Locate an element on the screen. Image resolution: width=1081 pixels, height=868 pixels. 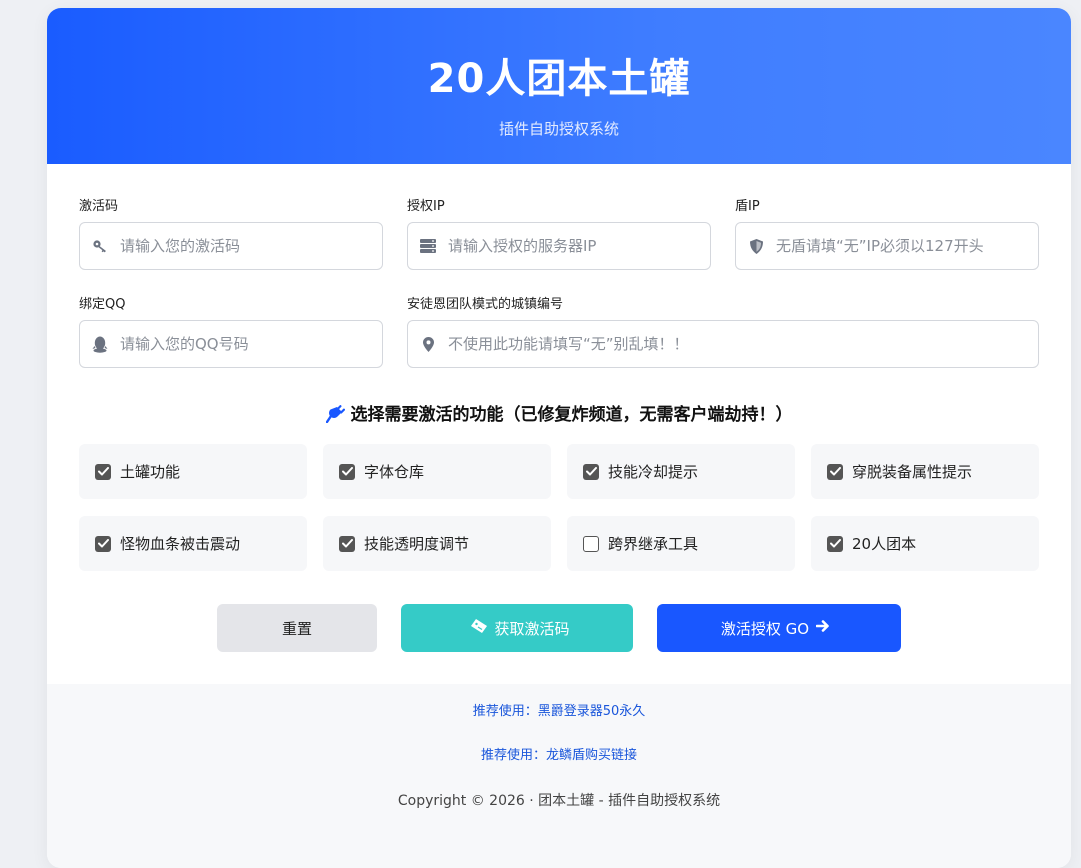
feature-label-2: 字体仓库 is located at coordinates (394, 472).